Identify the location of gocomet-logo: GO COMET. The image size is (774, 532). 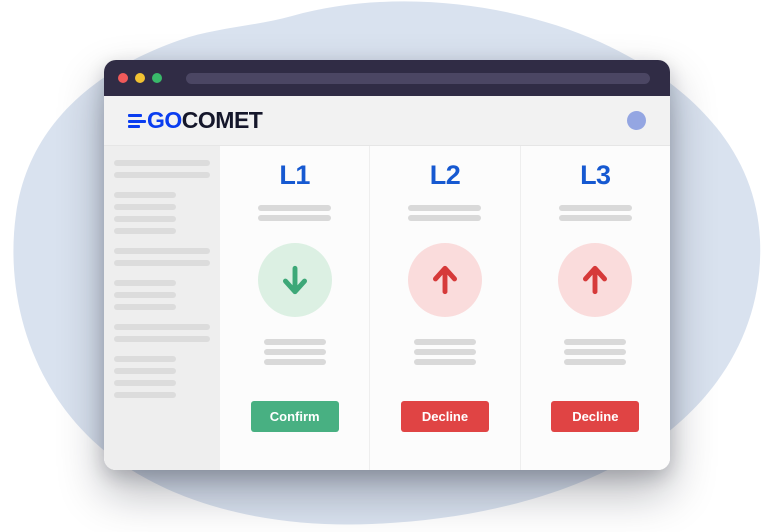
(195, 120).